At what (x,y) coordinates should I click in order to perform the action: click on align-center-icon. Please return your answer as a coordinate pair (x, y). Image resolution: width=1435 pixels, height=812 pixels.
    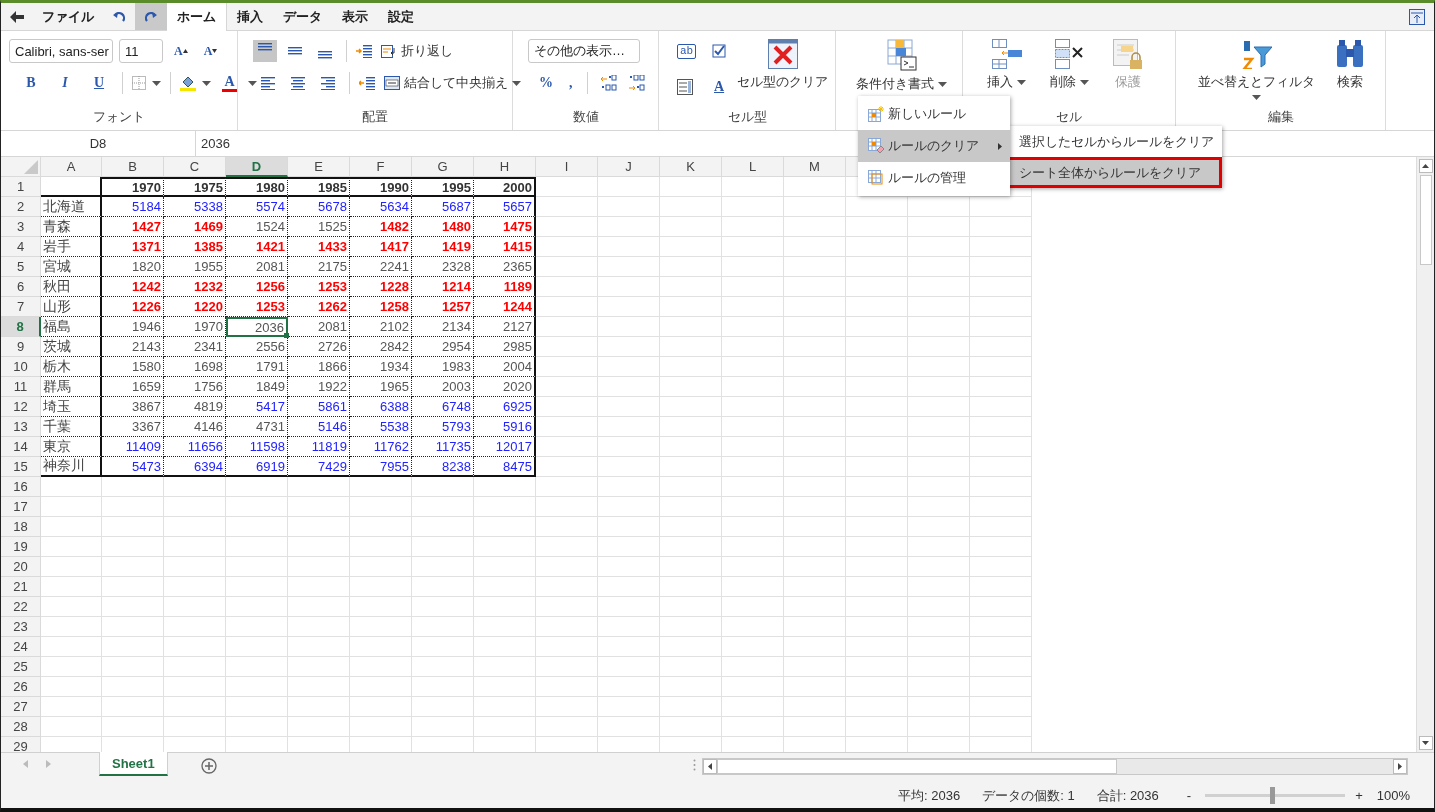
    Looking at the image, I should click on (298, 83).